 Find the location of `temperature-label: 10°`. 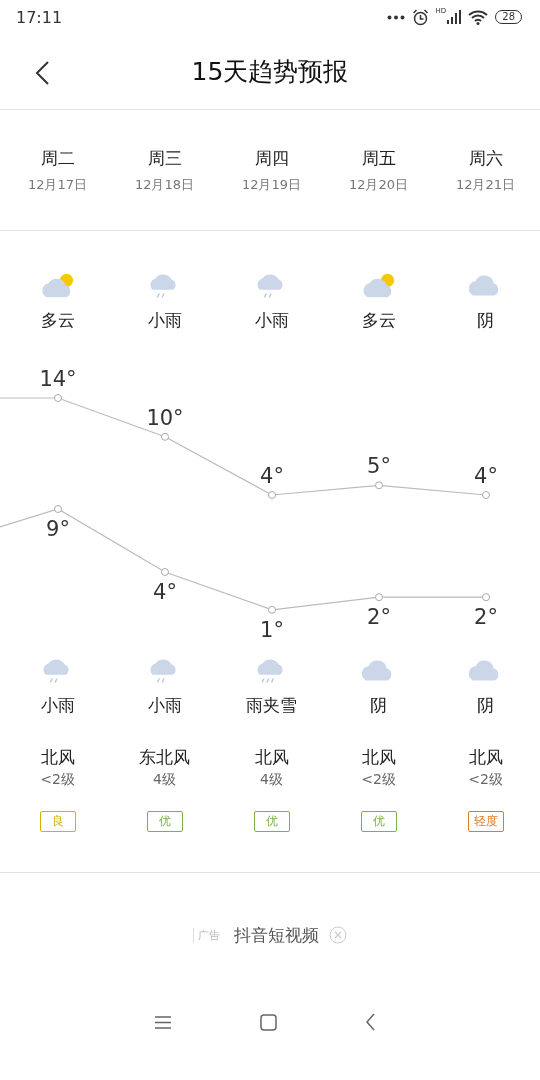

temperature-label: 10° is located at coordinates (165, 417).